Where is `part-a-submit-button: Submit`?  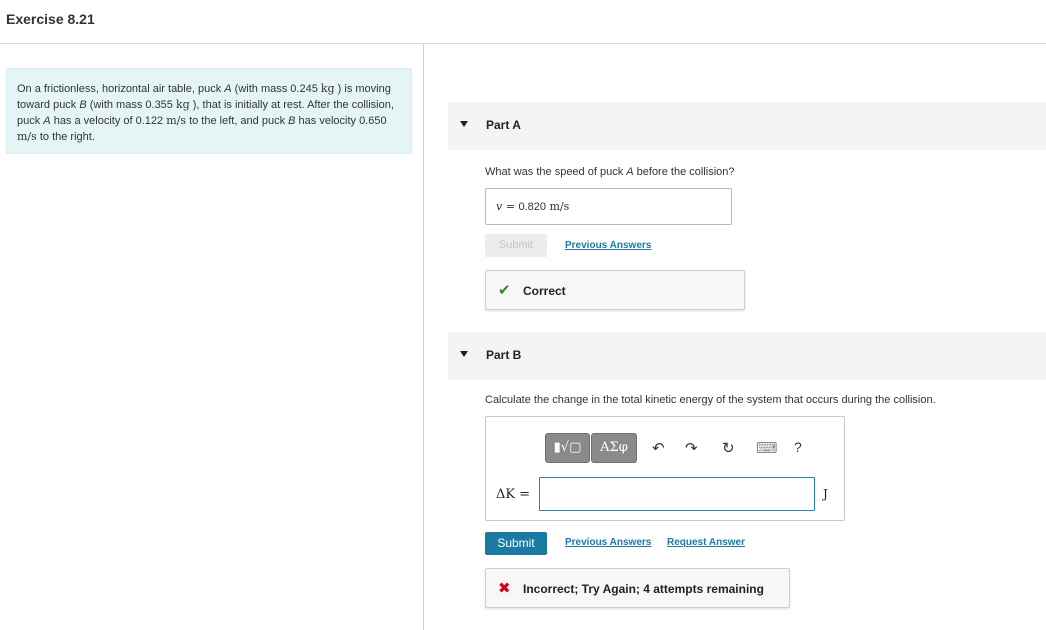 part-a-submit-button: Submit is located at coordinates (516, 245).